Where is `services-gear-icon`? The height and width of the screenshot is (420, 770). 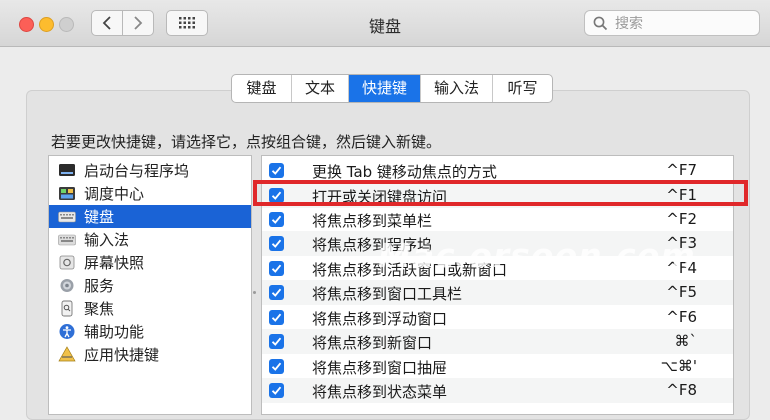
services-gear-icon is located at coordinates (67, 285).